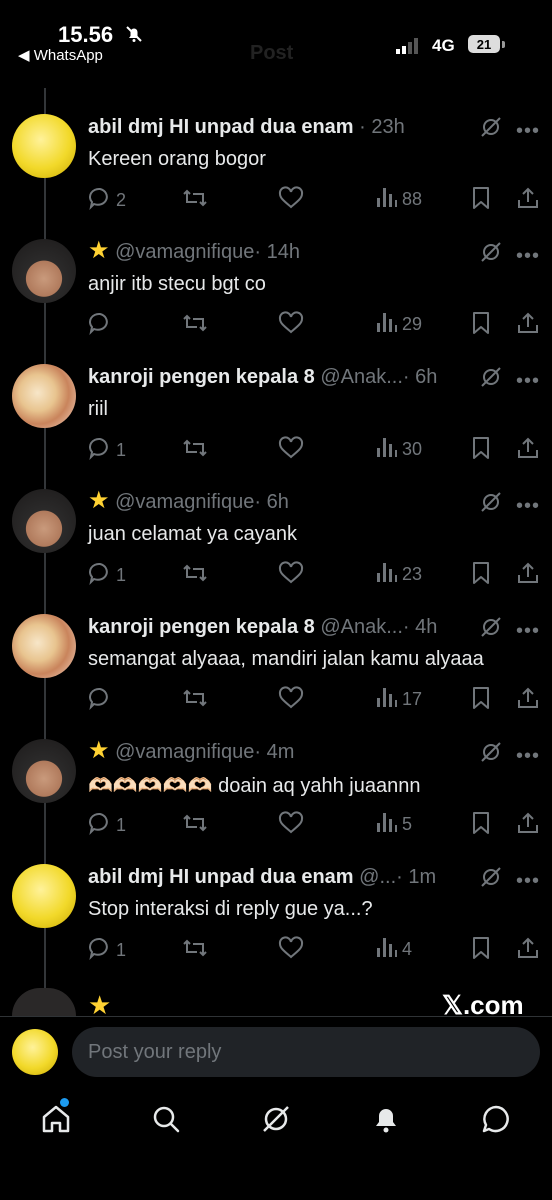 This screenshot has height=1200, width=552. I want to click on views-button: 23, so click(399, 574).